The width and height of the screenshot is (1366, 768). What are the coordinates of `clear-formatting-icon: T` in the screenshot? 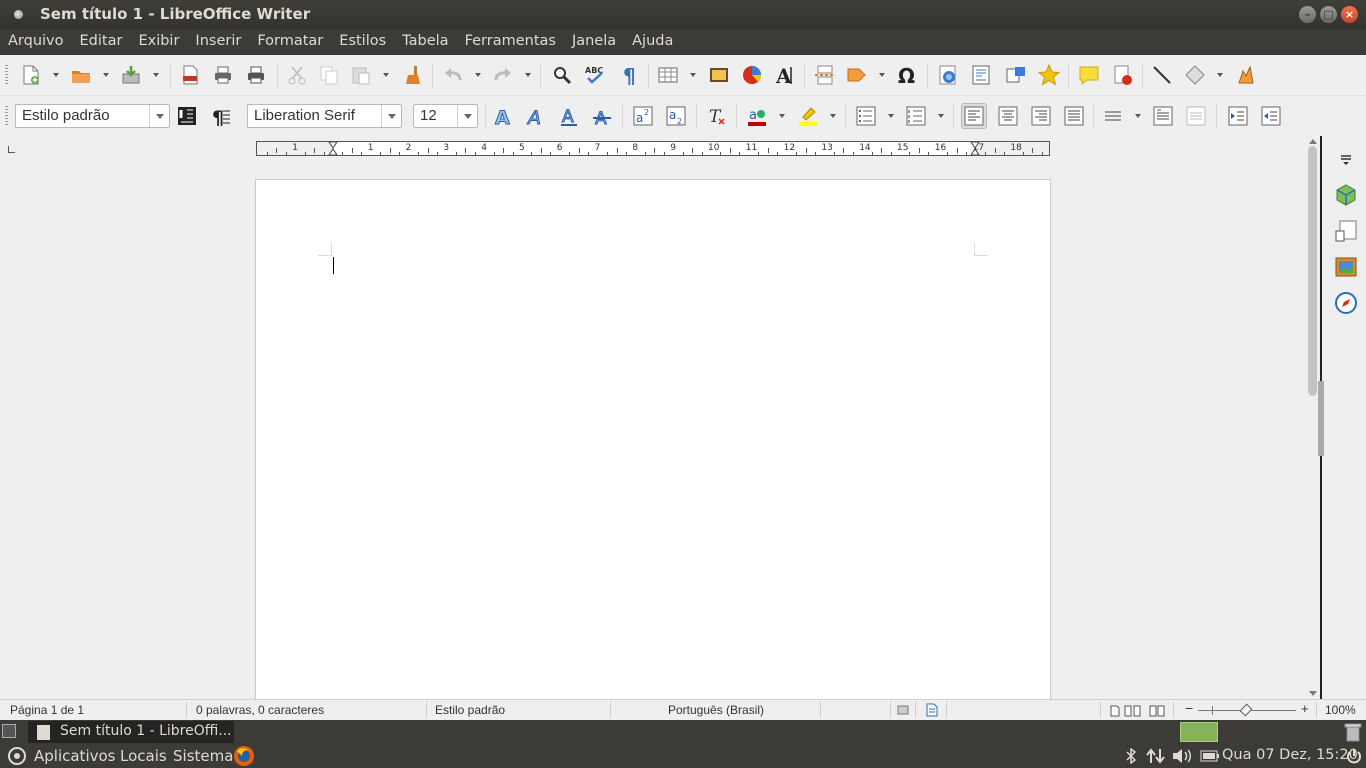 It's located at (717, 116).